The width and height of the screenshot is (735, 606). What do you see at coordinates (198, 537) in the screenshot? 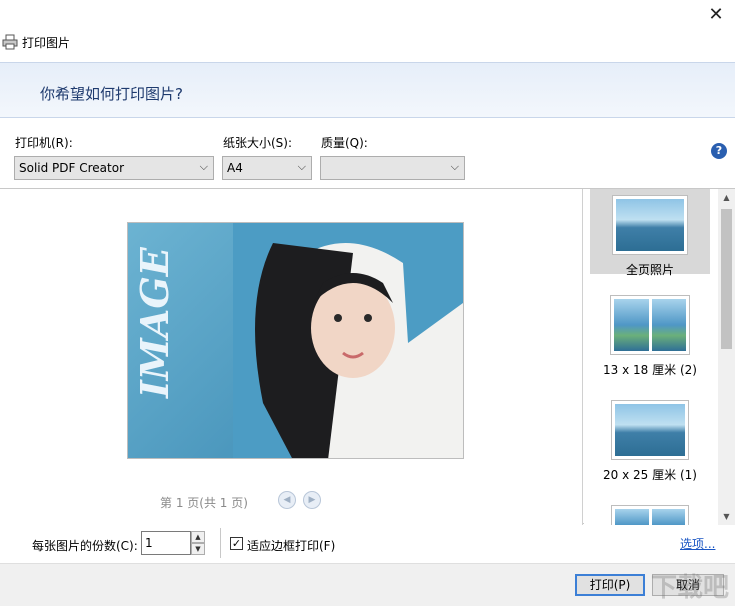
I see `spin-up-icon: ▲` at bounding box center [198, 537].